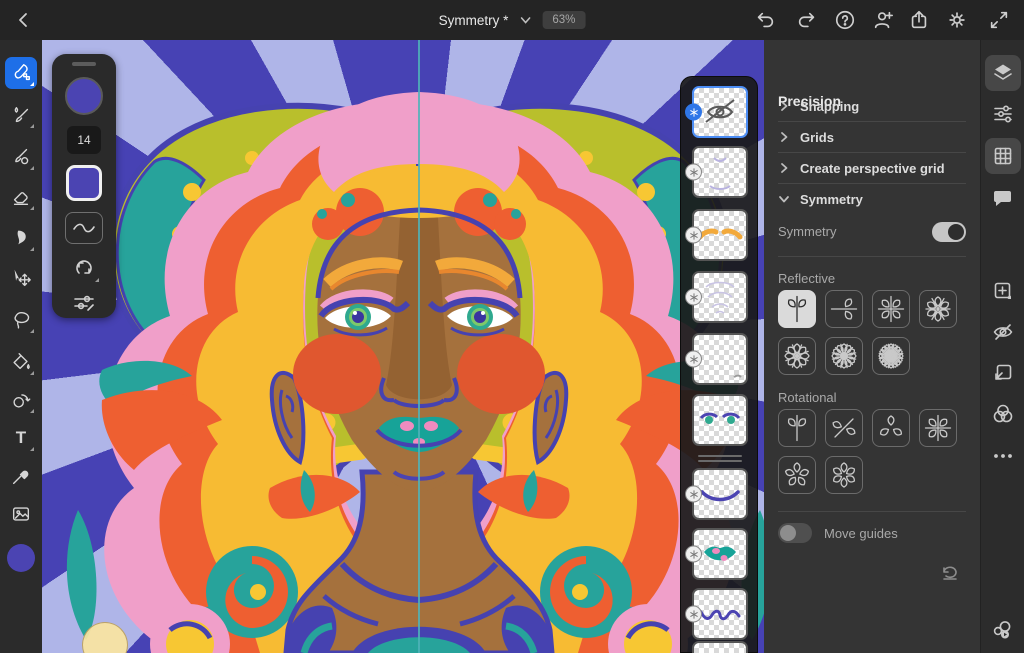 This screenshot has height=653, width=1024. What do you see at coordinates (84, 183) in the screenshot?
I see `color-swatch` at bounding box center [84, 183].